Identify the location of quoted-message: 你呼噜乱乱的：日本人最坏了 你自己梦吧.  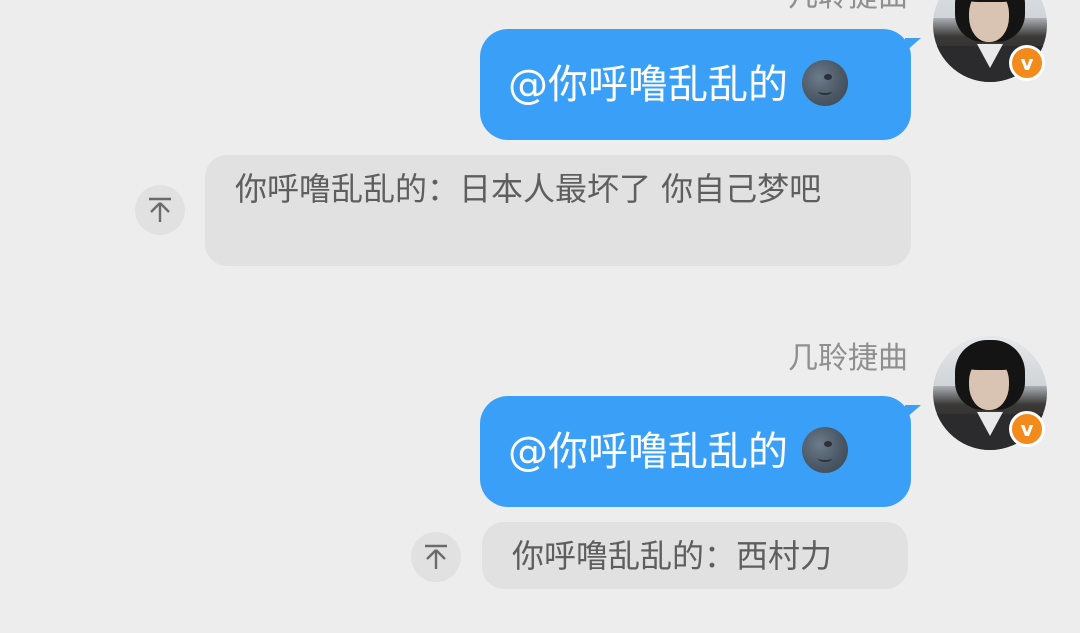
(558, 210).